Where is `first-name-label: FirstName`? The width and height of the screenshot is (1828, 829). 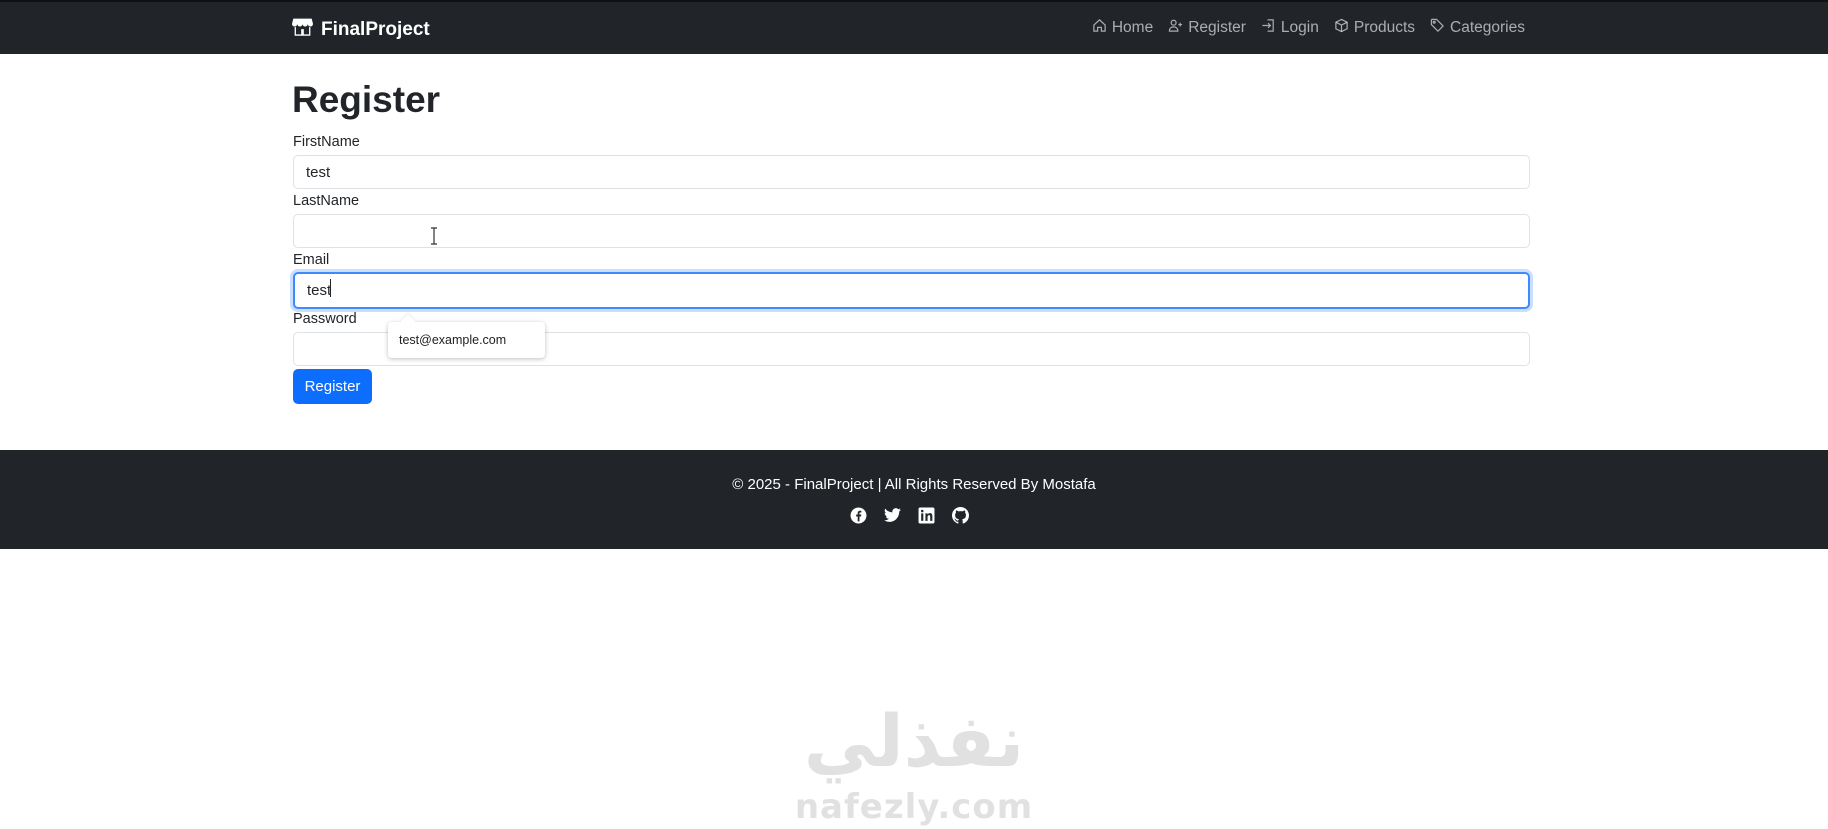 first-name-label: FirstName is located at coordinates (326, 142).